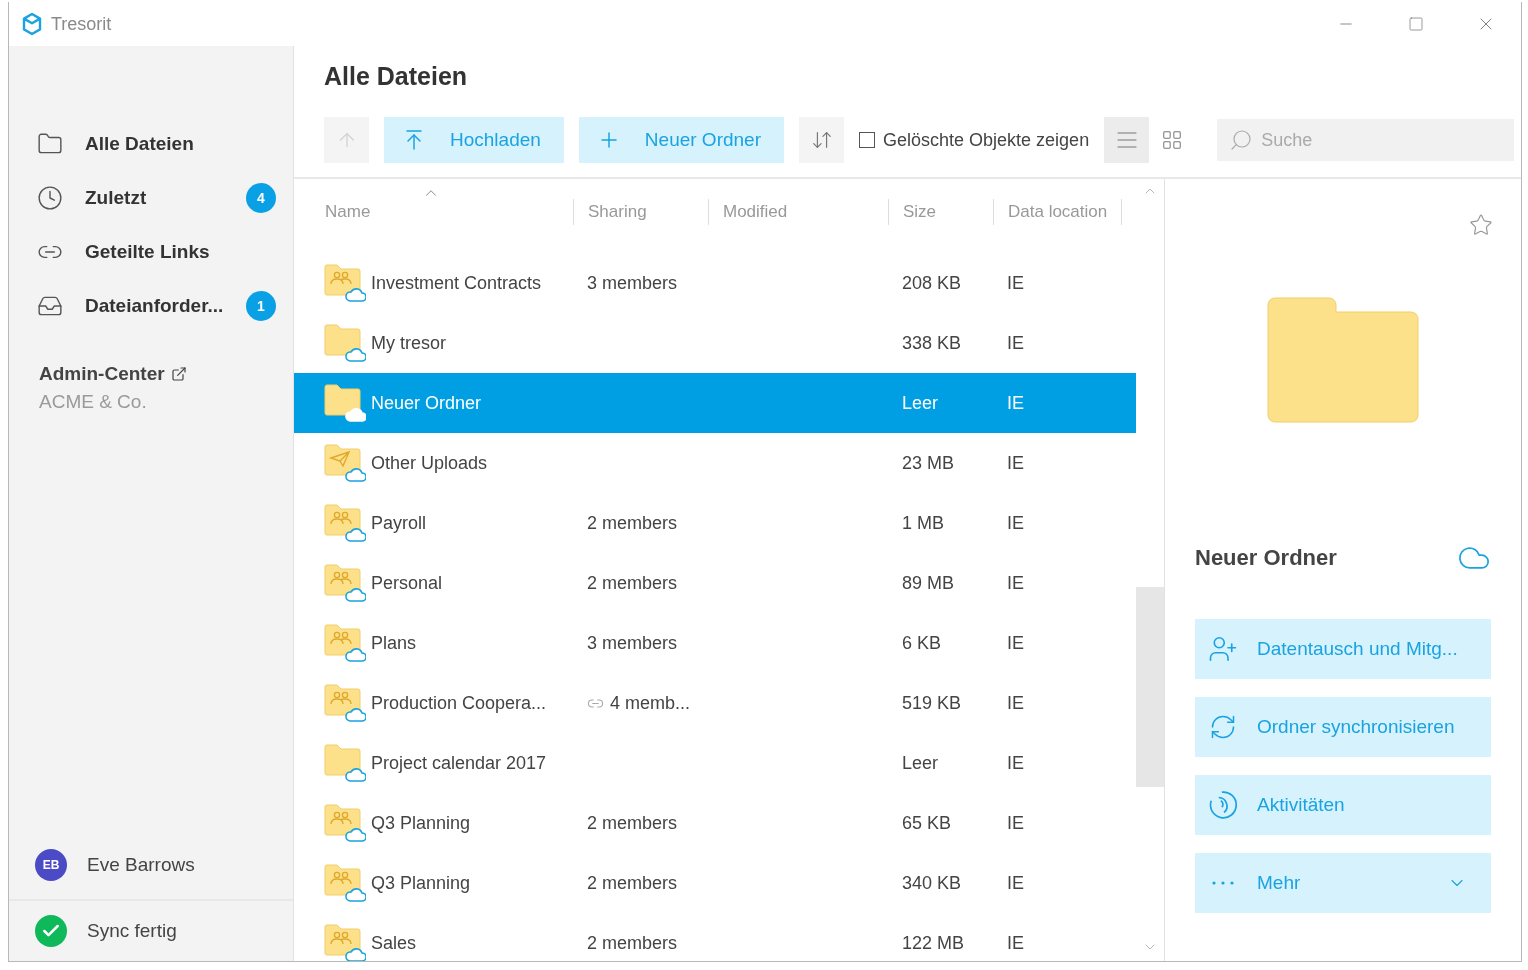  Describe the element at coordinates (1223, 649) in the screenshot. I see `add-person-icon` at that location.